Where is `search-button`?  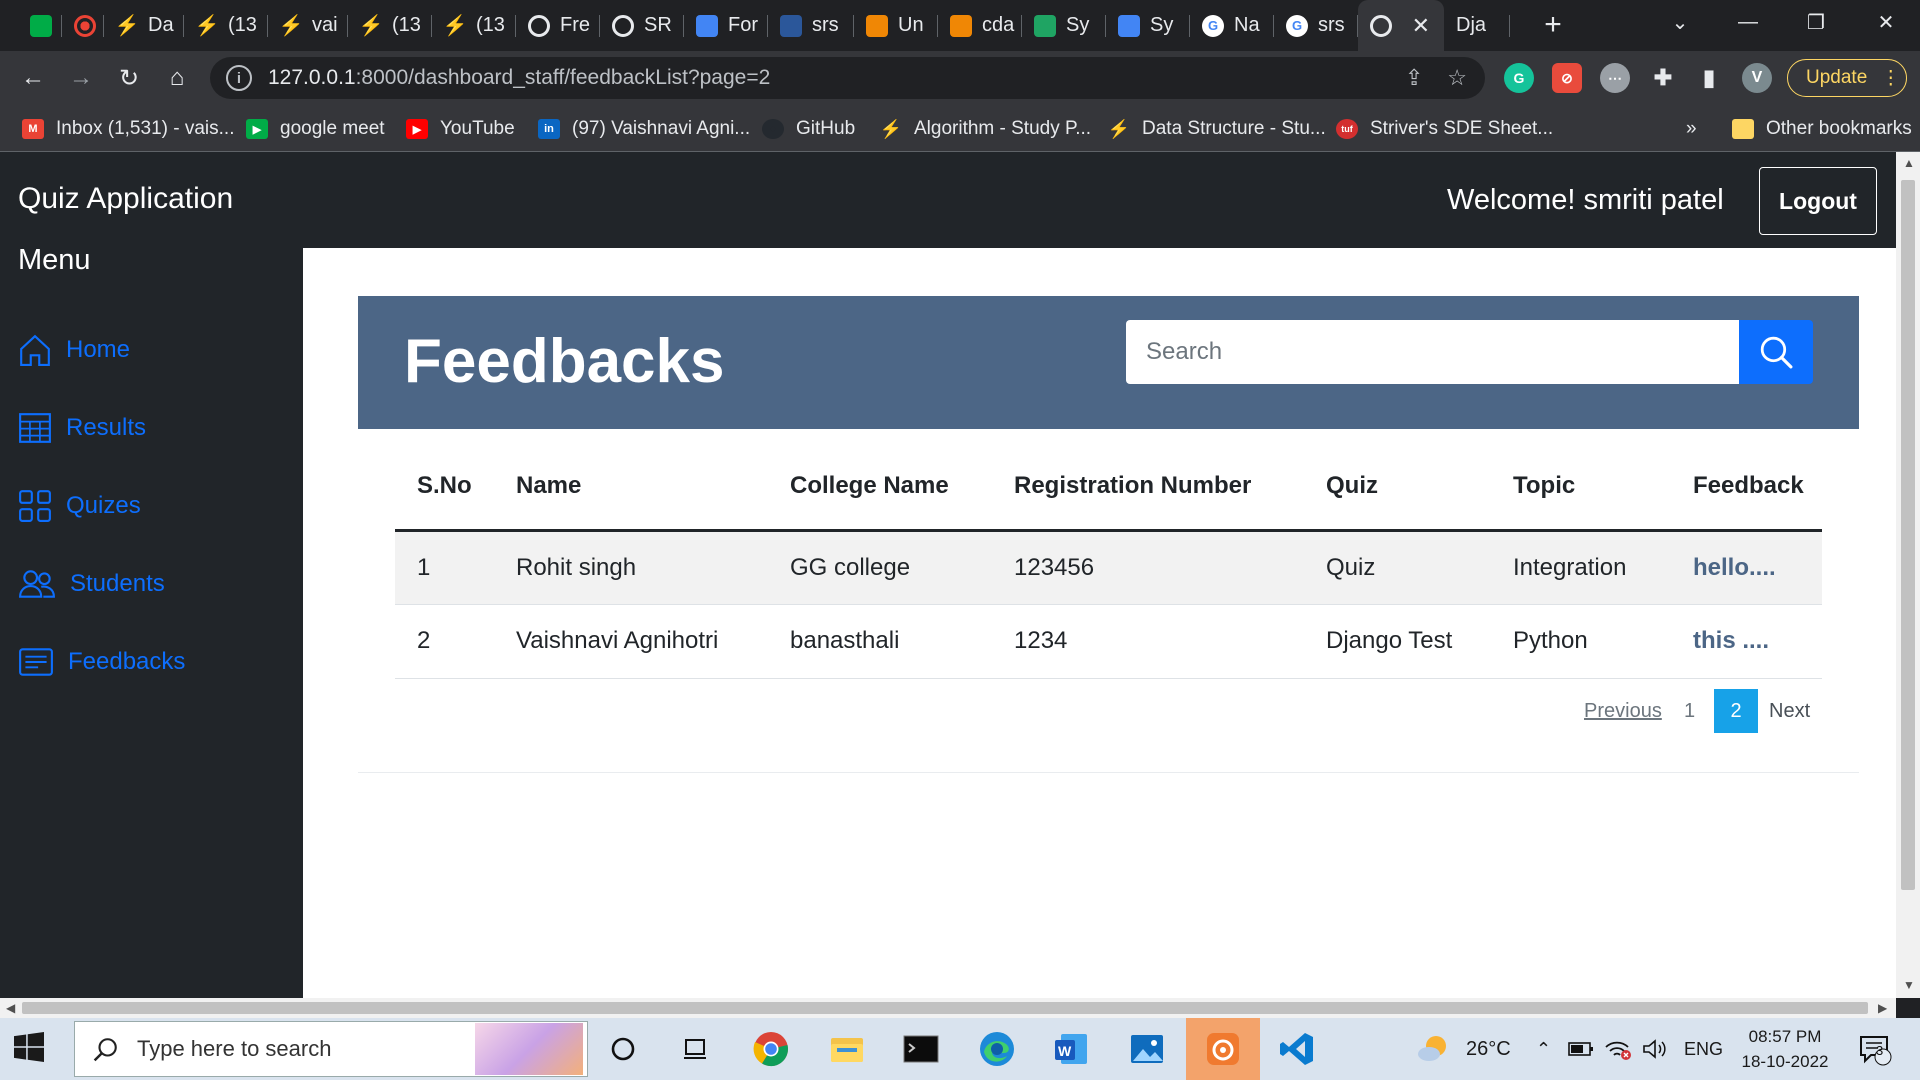 search-button is located at coordinates (1776, 352).